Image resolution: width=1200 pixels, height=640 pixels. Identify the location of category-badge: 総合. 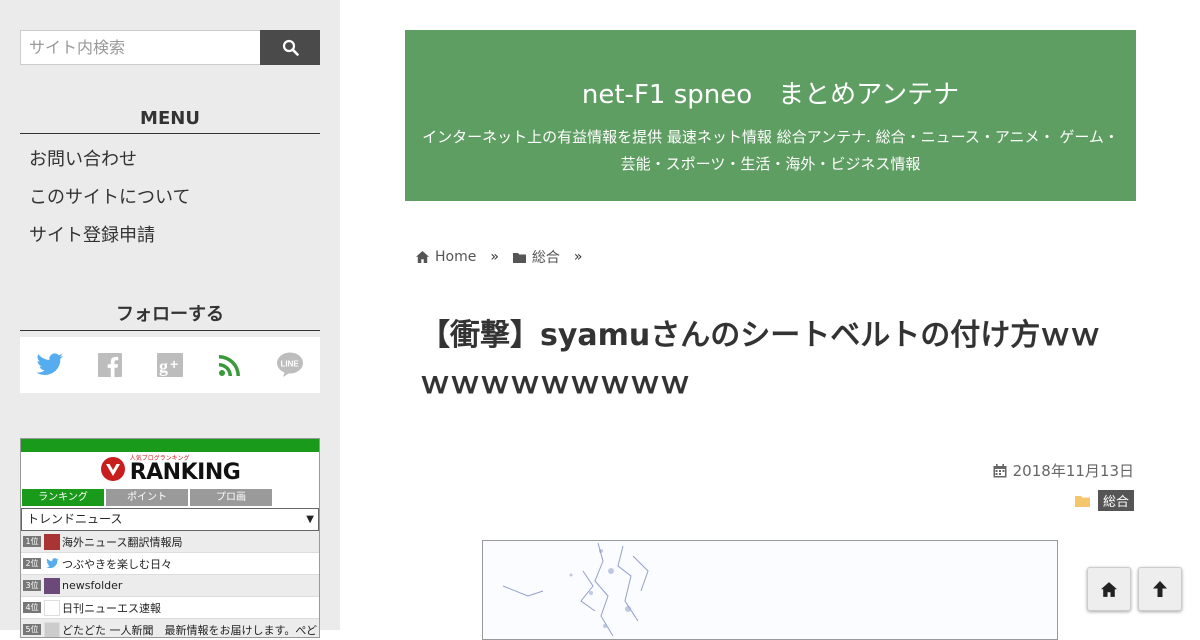
(1115, 500).